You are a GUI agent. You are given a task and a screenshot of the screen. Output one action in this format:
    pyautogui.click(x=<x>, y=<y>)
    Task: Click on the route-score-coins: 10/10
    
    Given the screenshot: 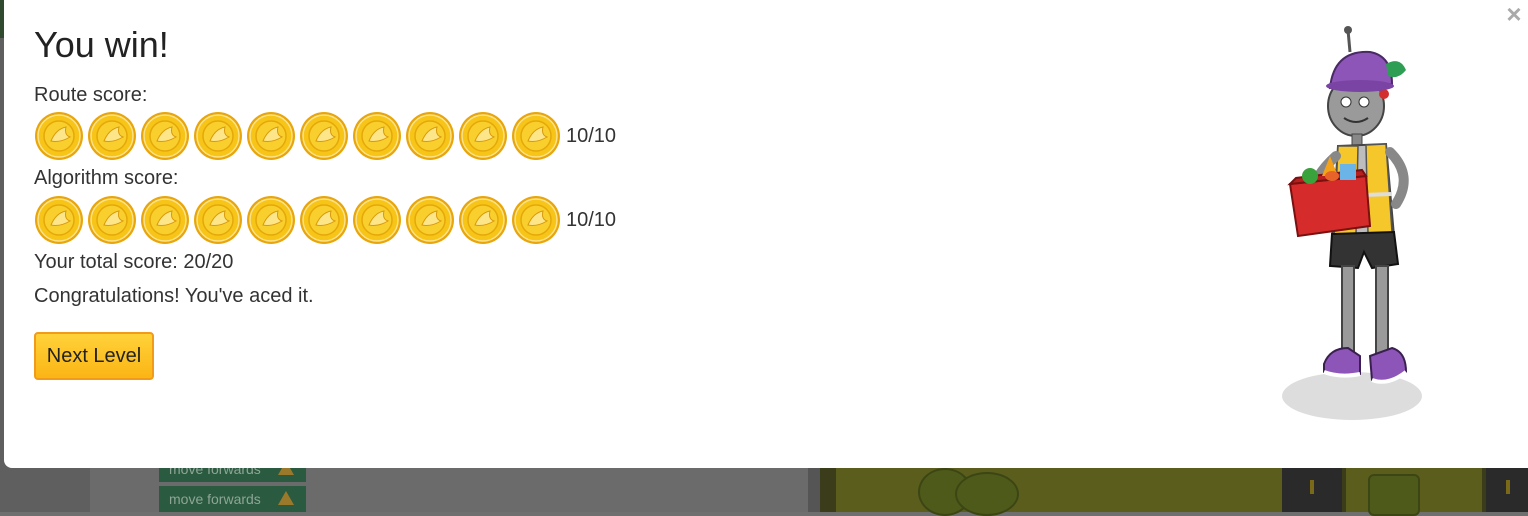 What is the action you would take?
    pyautogui.click(x=325, y=136)
    